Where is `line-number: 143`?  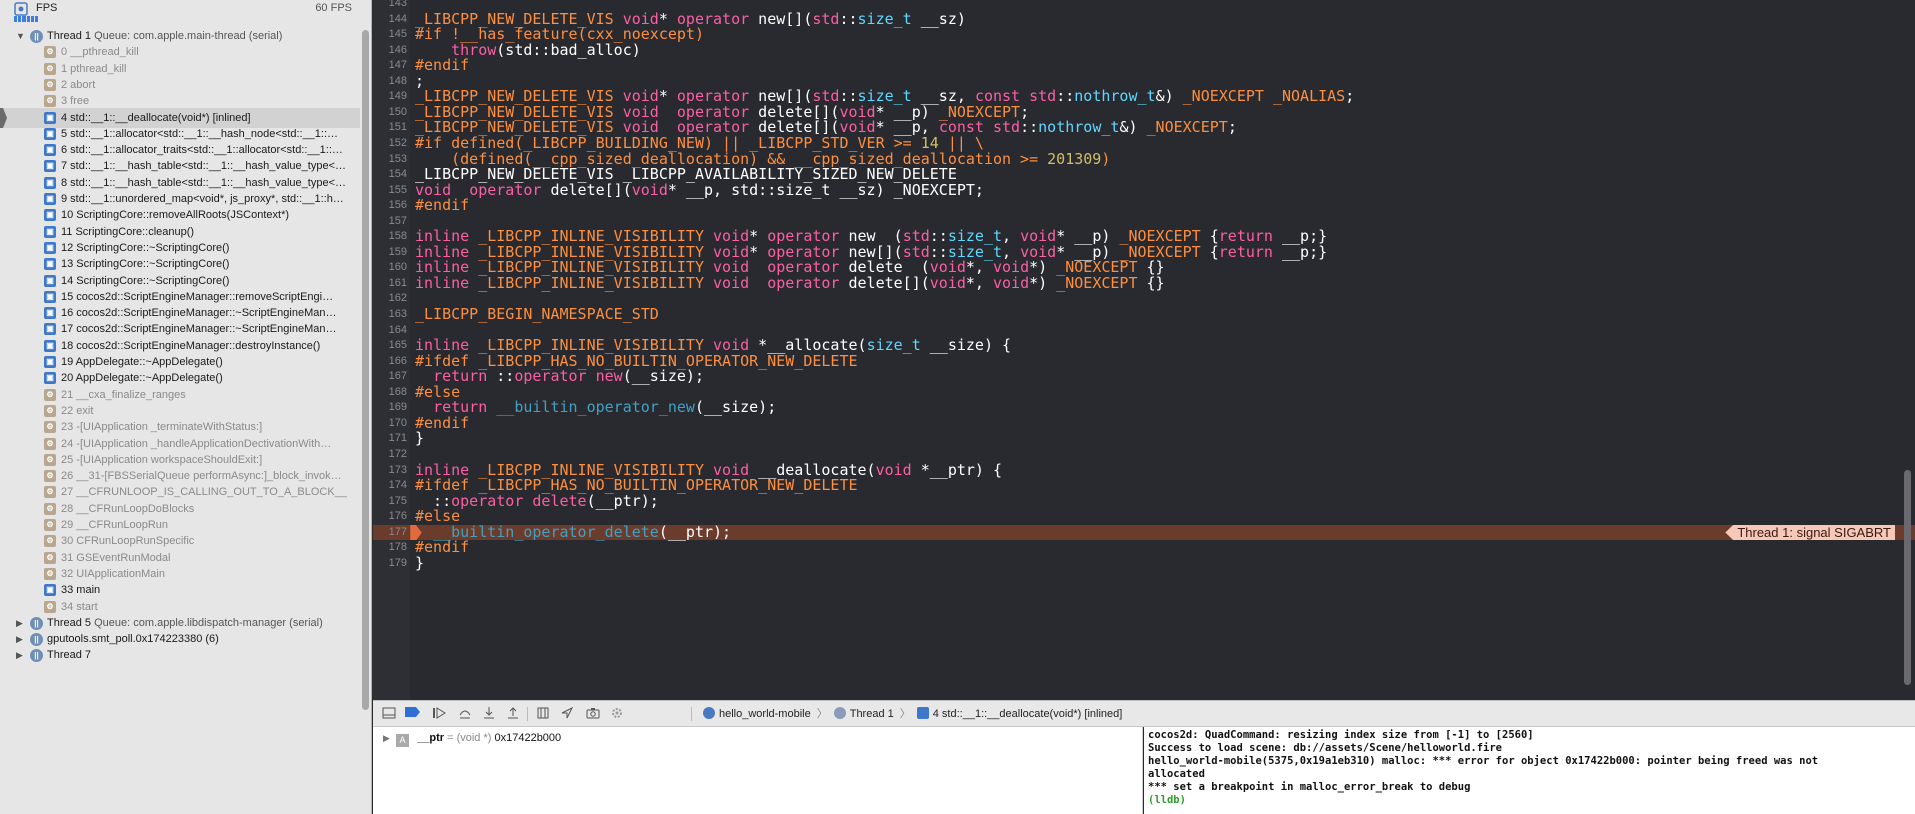
line-number: 143 is located at coordinates (390, 6).